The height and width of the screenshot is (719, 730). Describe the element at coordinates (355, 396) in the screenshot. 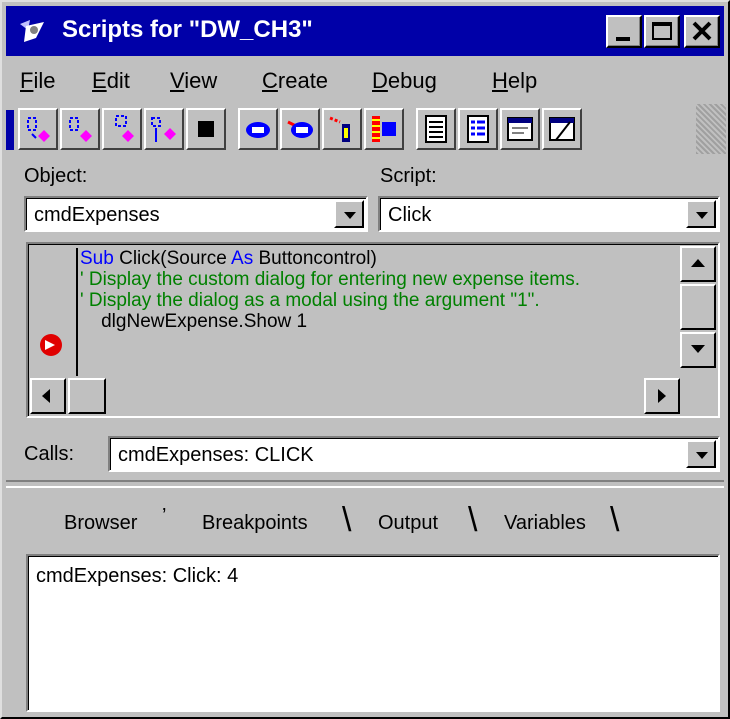

I see `horizontal-scrollbar` at that location.